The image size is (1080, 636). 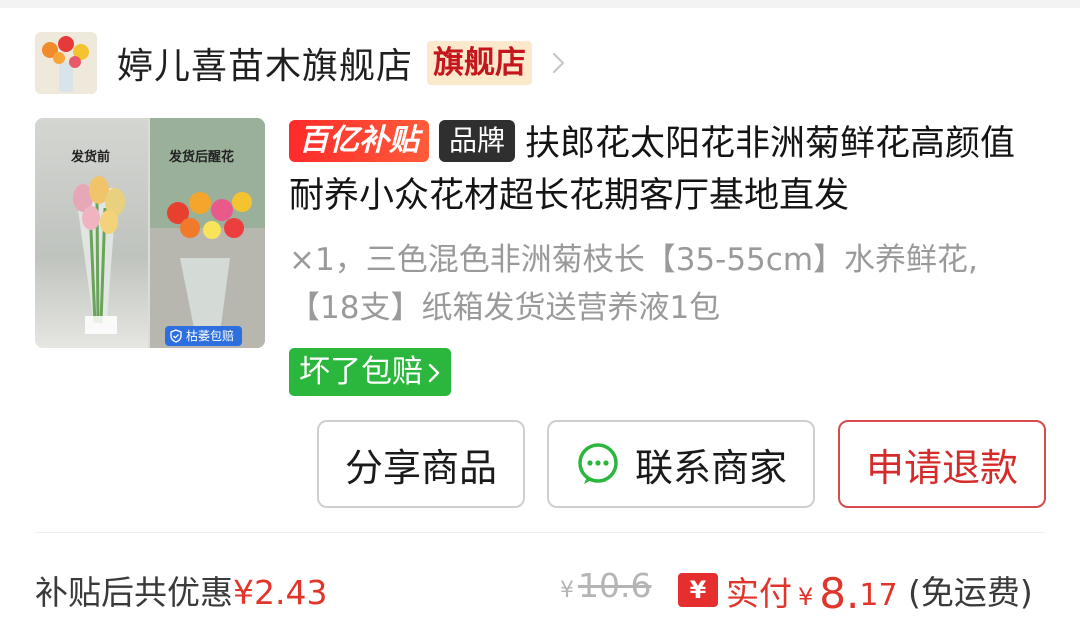 I want to click on contact-merchant-label: 联系商家, so click(x=710, y=467).